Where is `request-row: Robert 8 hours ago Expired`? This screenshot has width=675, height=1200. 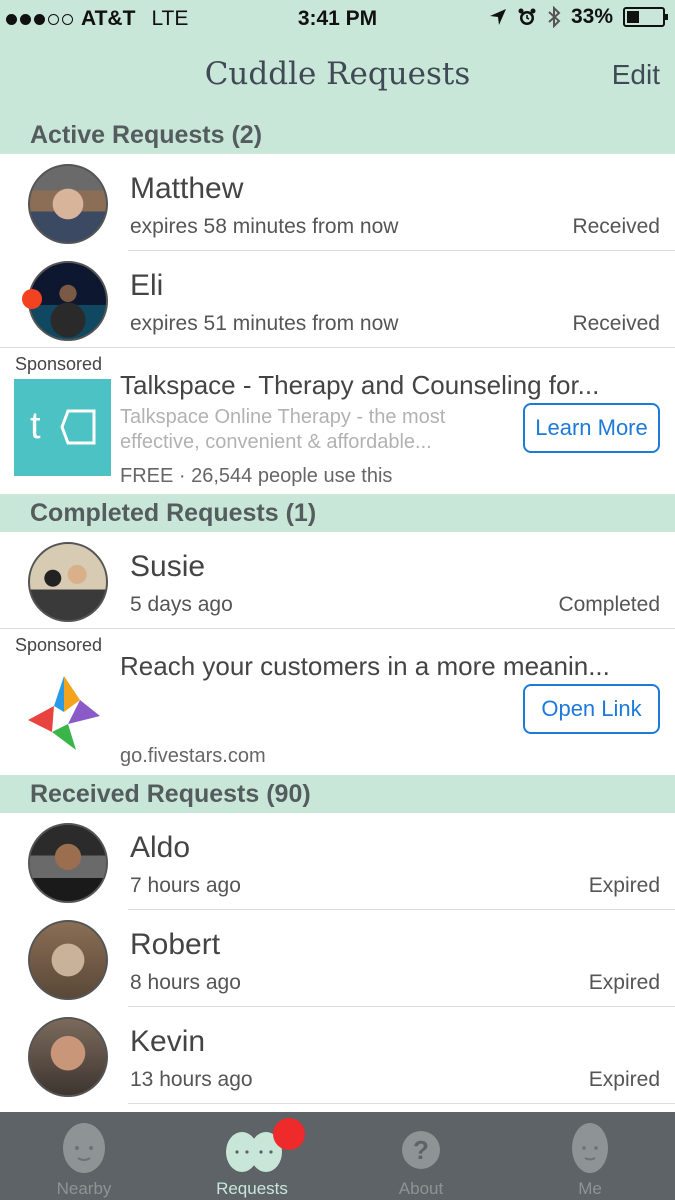 request-row: Robert 8 hours ago Expired is located at coordinates (337, 958).